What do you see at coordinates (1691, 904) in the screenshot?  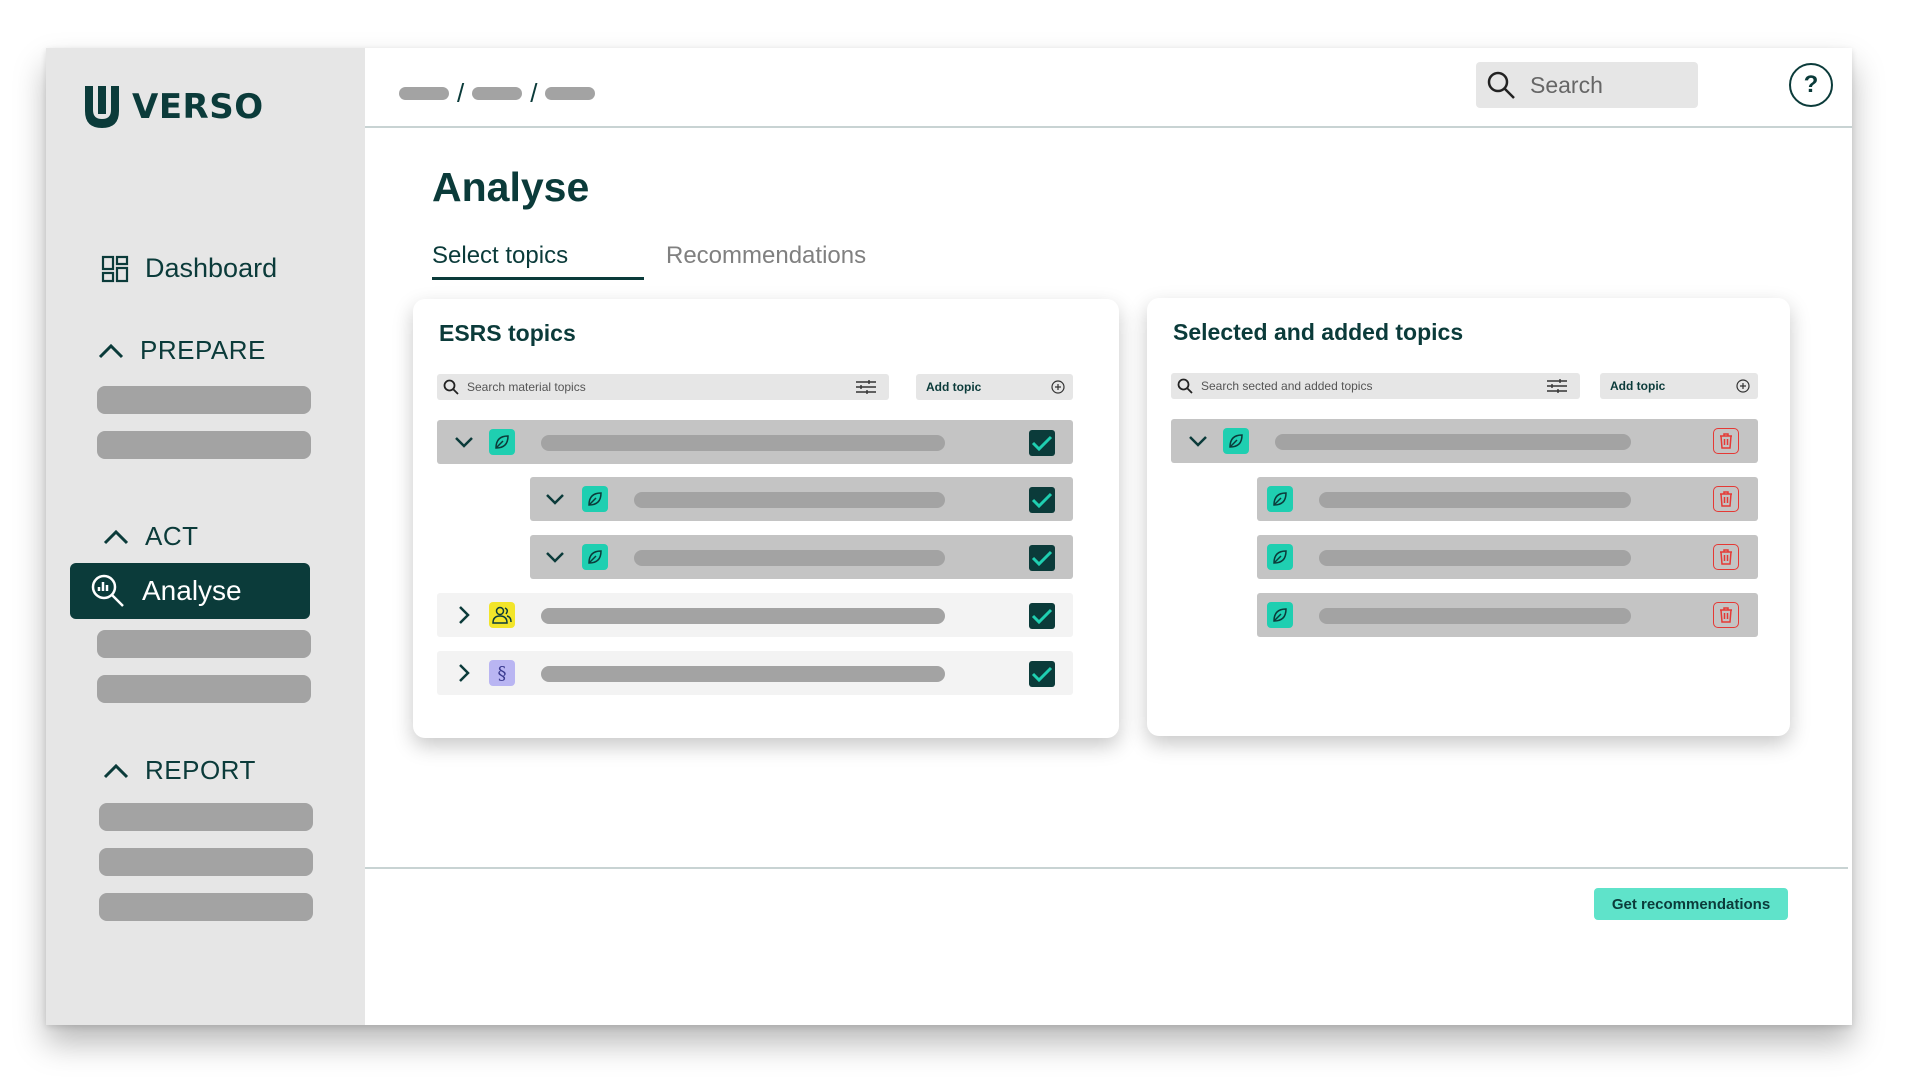 I see `get-recommendations-button: Get recommendations` at bounding box center [1691, 904].